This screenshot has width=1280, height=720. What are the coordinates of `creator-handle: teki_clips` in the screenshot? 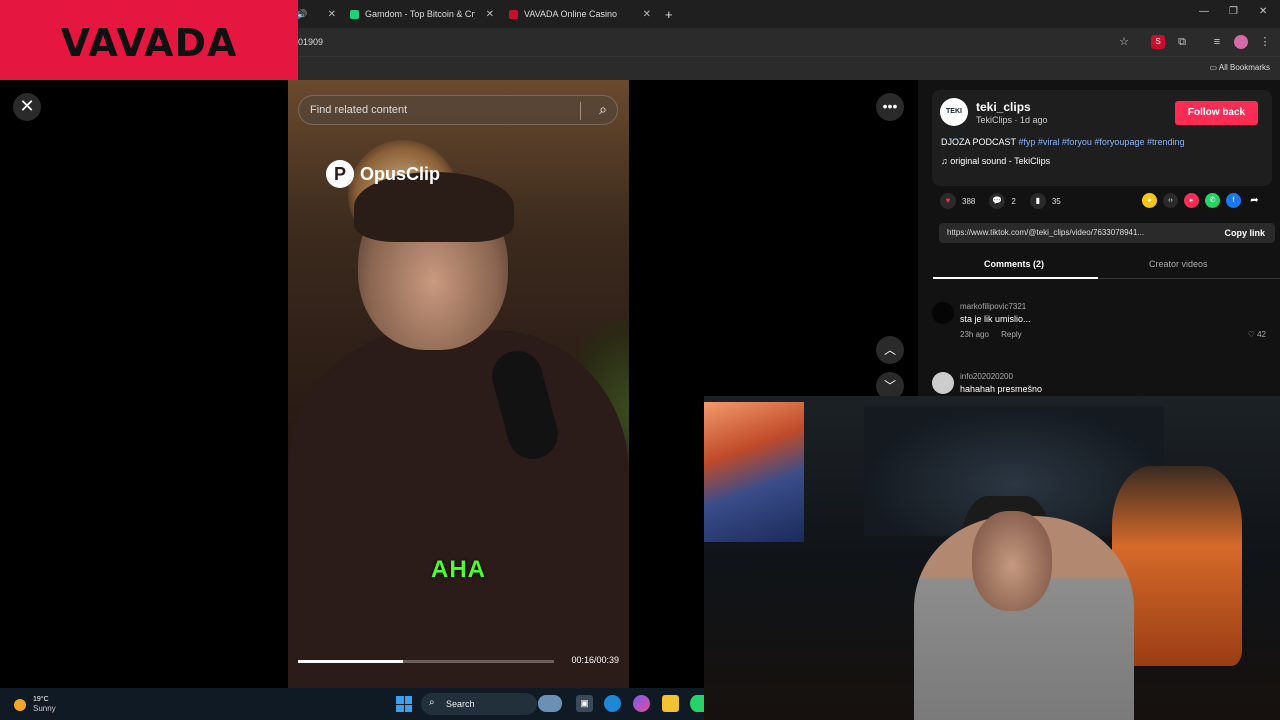 It's located at (1003, 107).